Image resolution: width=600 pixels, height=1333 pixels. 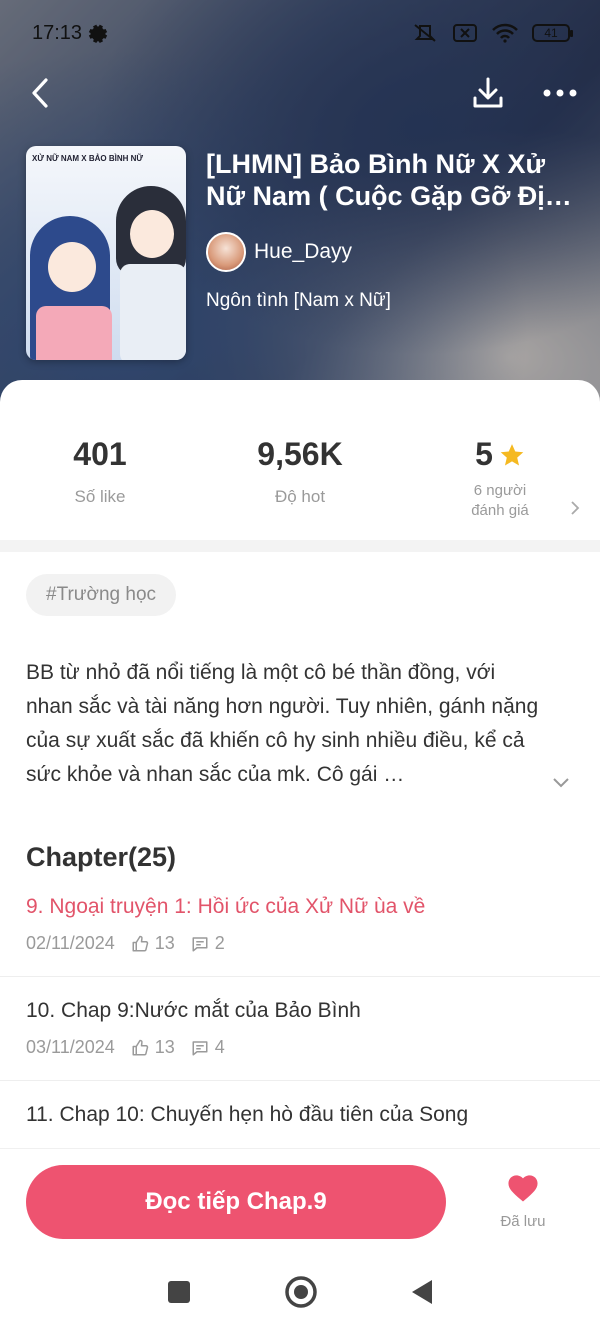 I want to click on cover-title-text: XỬ NỮ NAM X BẢO BÌNH NỮ, so click(x=88, y=158).